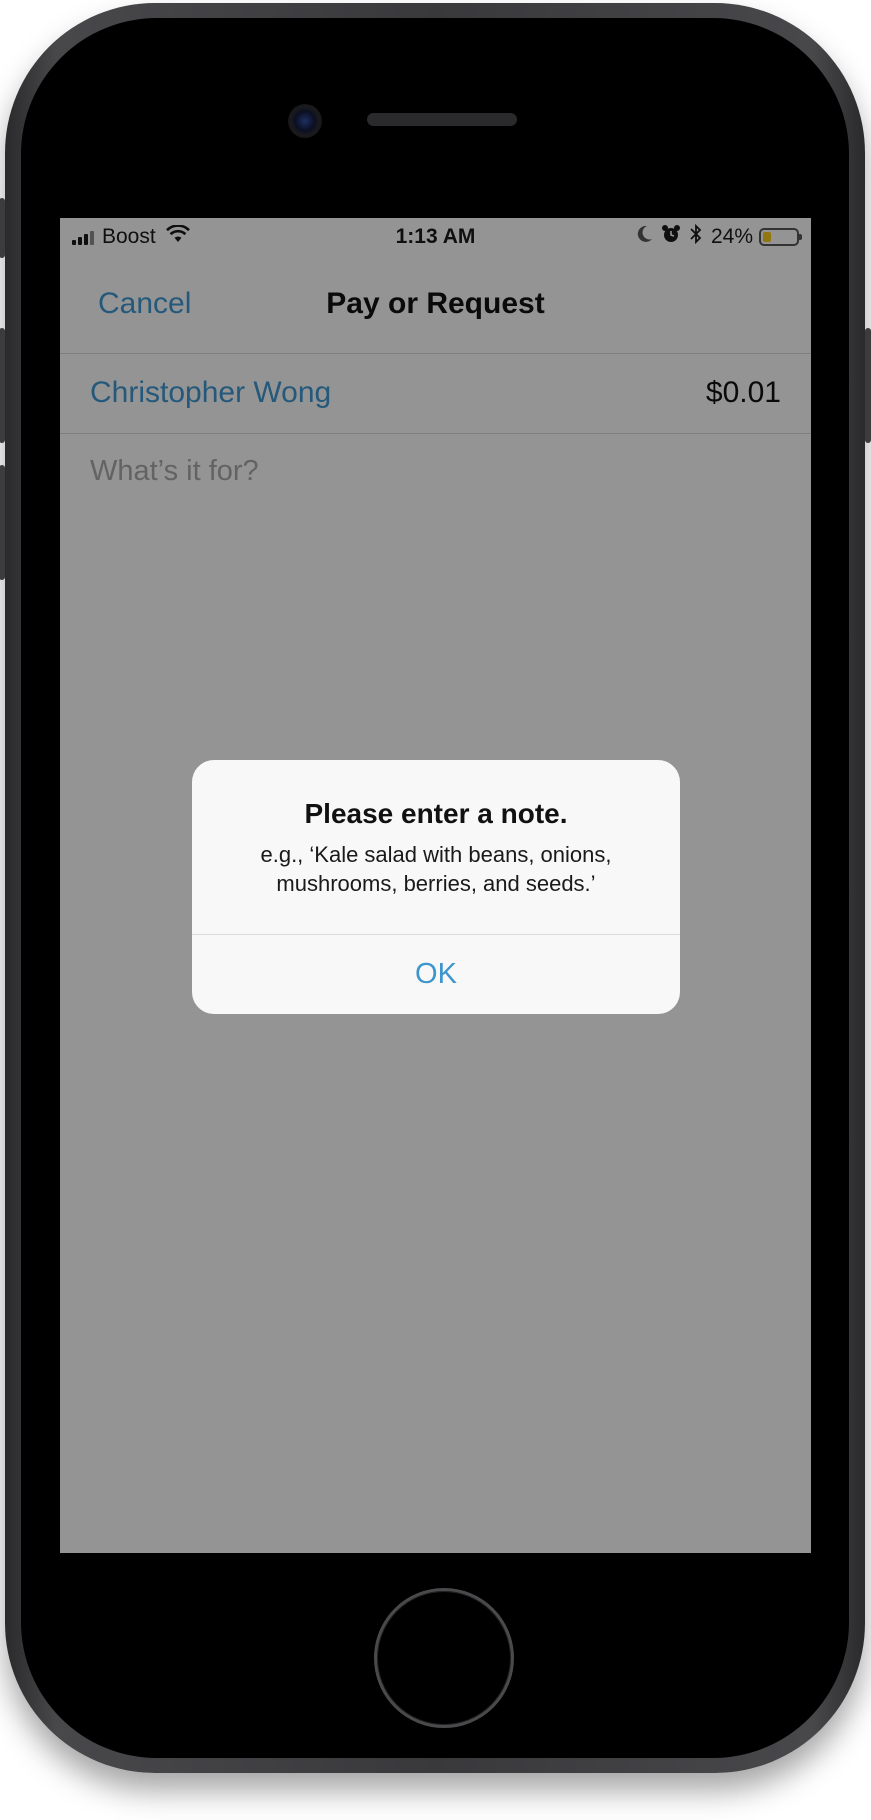 The width and height of the screenshot is (871, 1820). Describe the element at coordinates (868, 385) in the screenshot. I see `power-button` at that location.